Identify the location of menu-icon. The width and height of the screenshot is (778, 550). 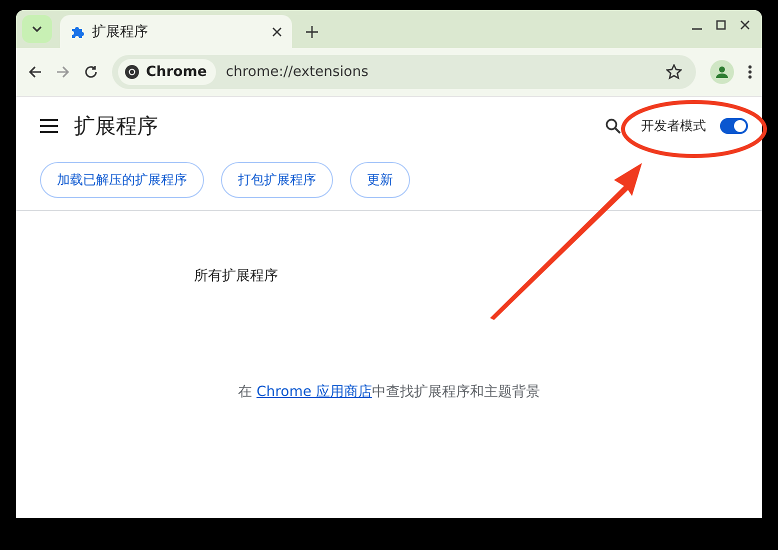
(49, 126).